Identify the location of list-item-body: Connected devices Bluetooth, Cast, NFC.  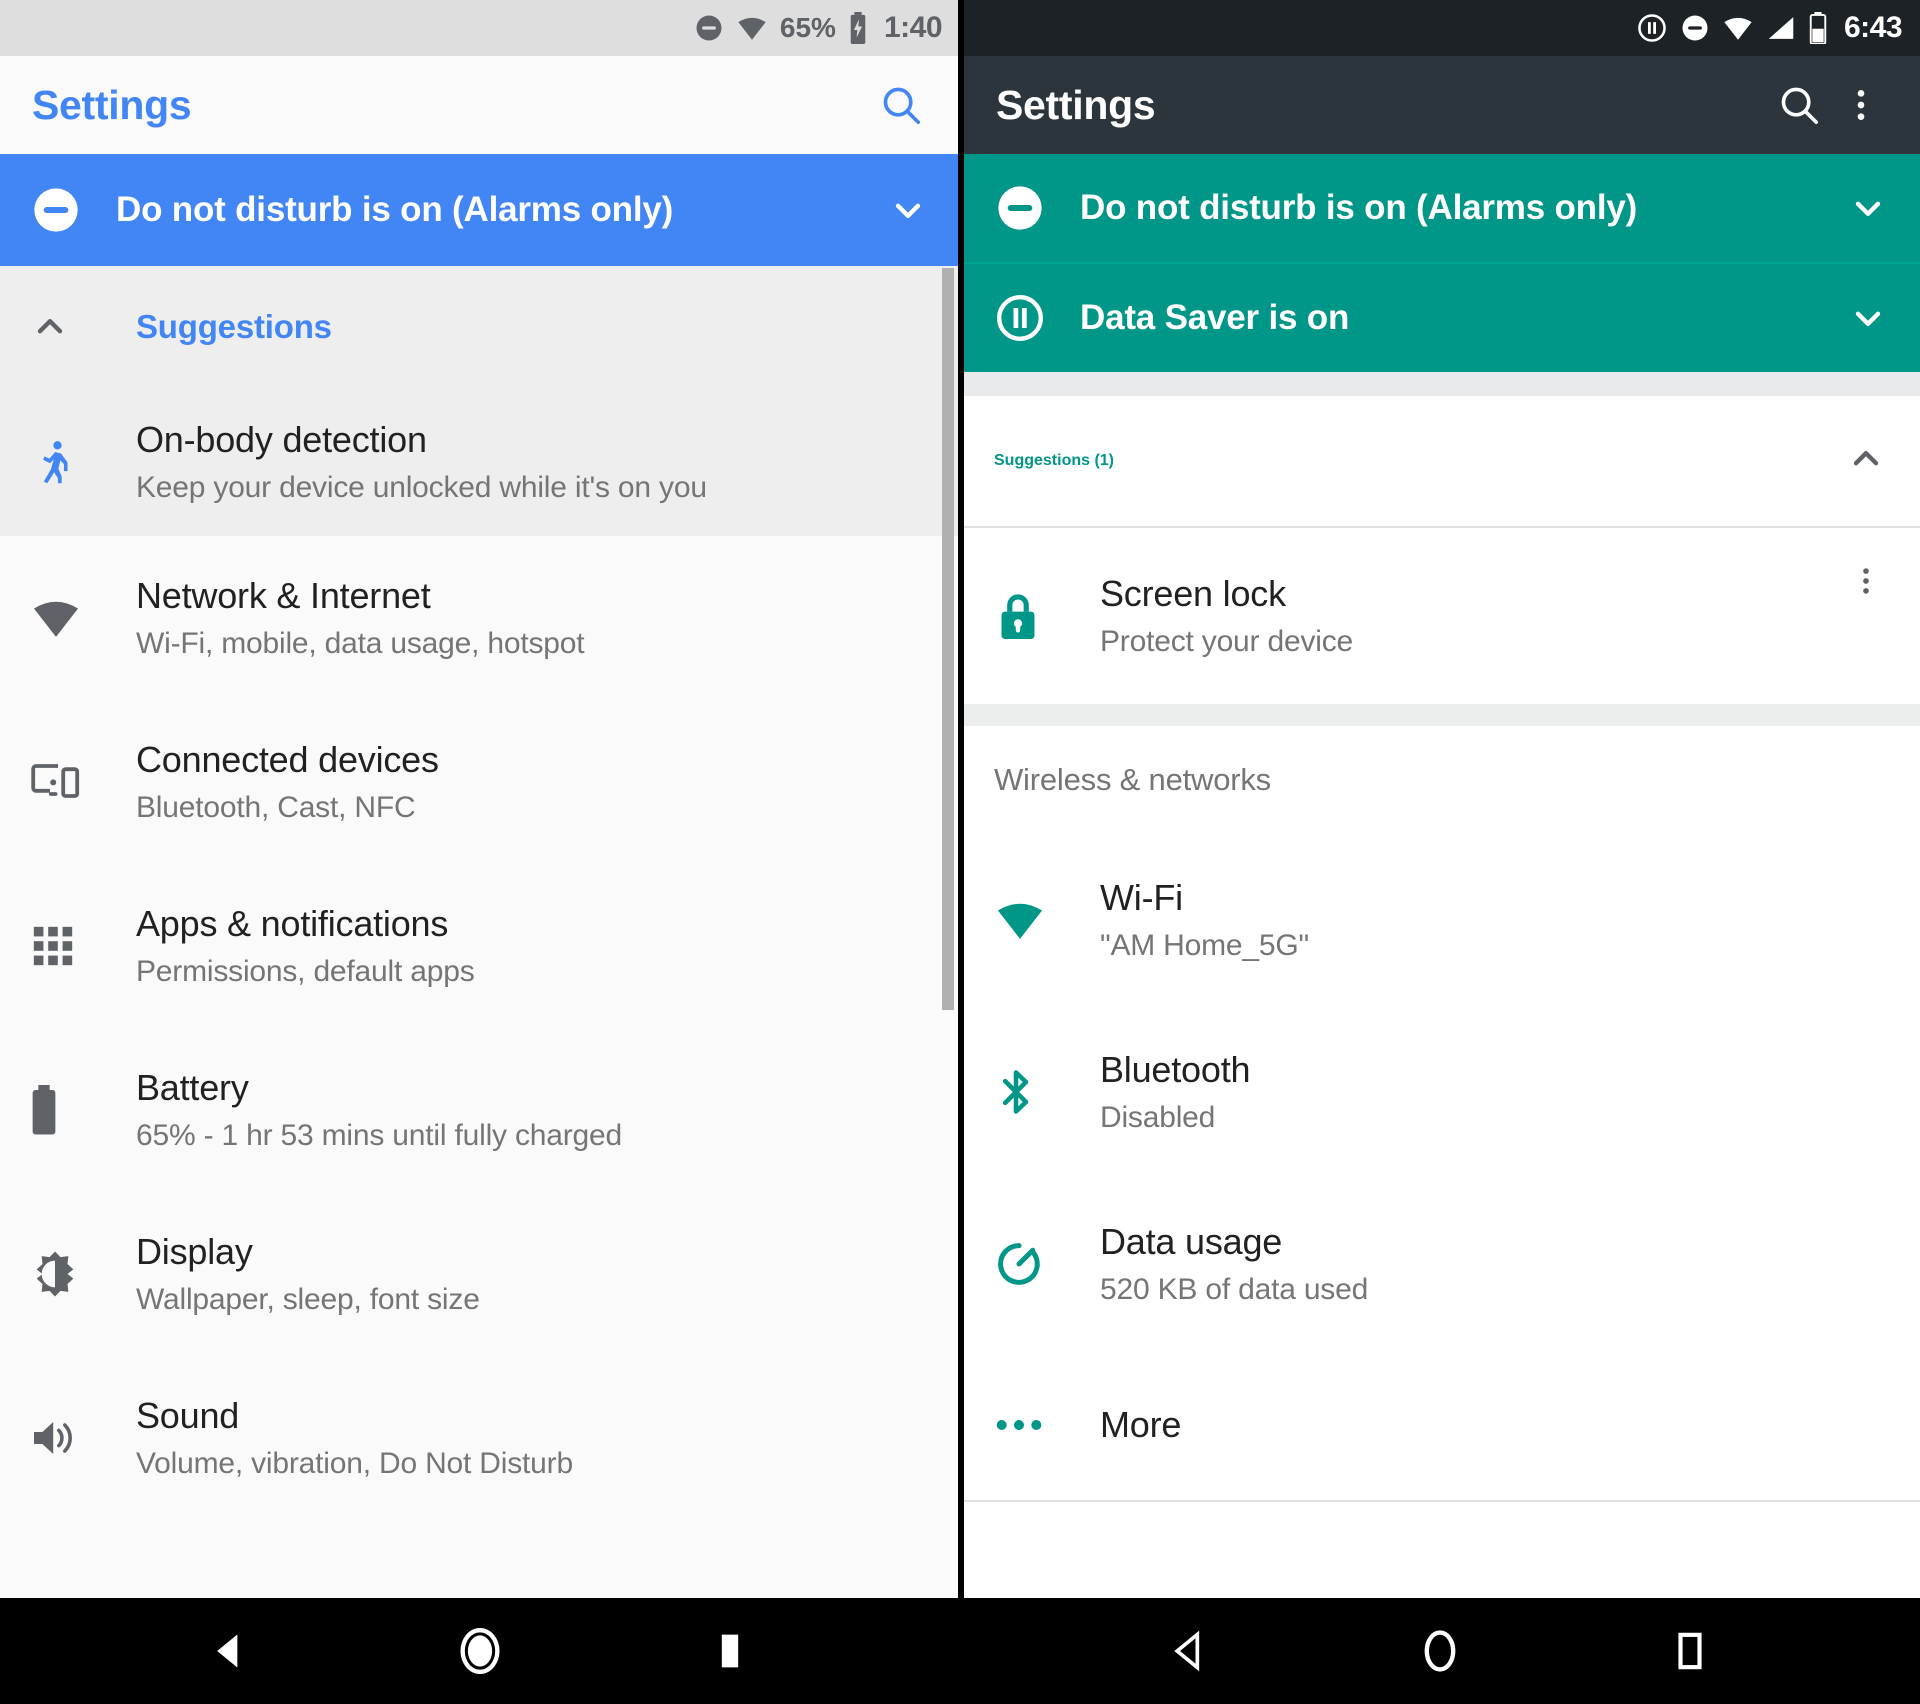
(536, 782).